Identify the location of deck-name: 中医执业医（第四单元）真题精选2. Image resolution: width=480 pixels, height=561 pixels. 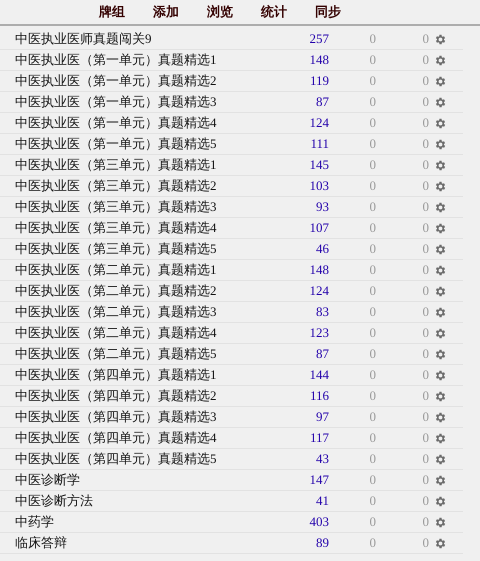
(152, 396).